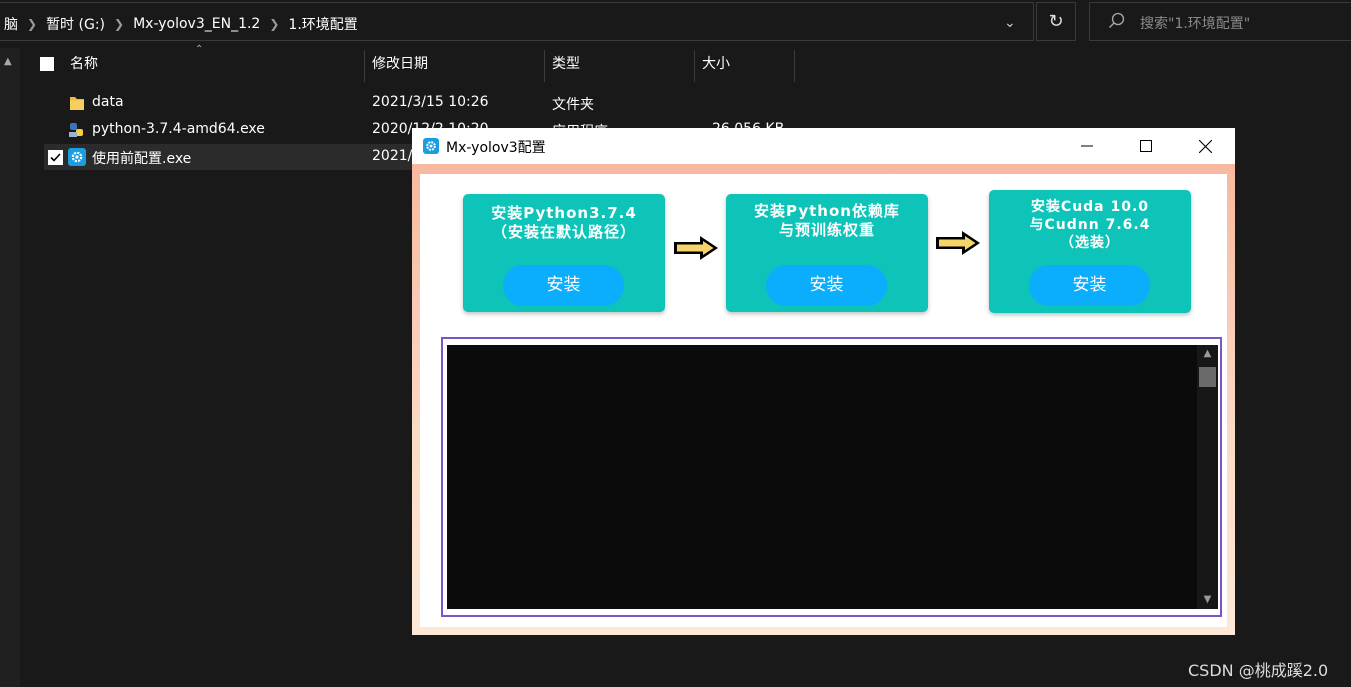 This screenshot has height=687, width=1351. I want to click on refresh-icon: ↻, so click(1056, 21).